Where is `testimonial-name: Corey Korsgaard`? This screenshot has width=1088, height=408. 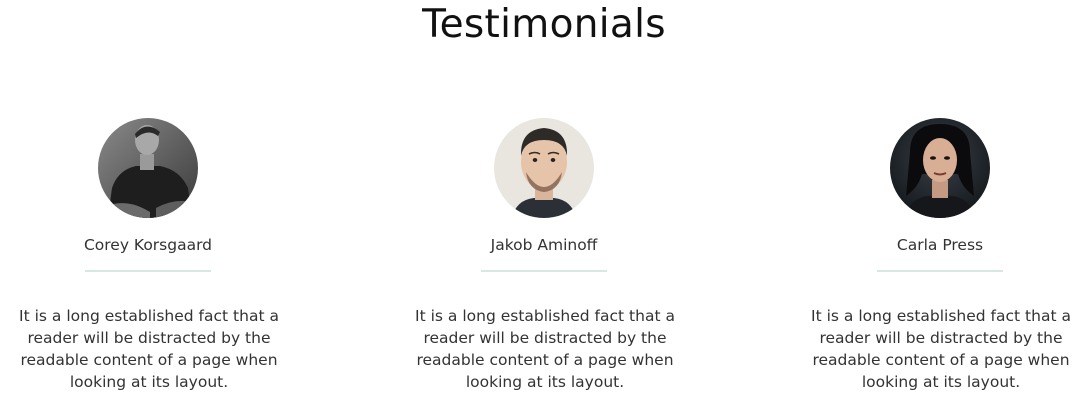
testimonial-name: Corey Korsgaard is located at coordinates (148, 245).